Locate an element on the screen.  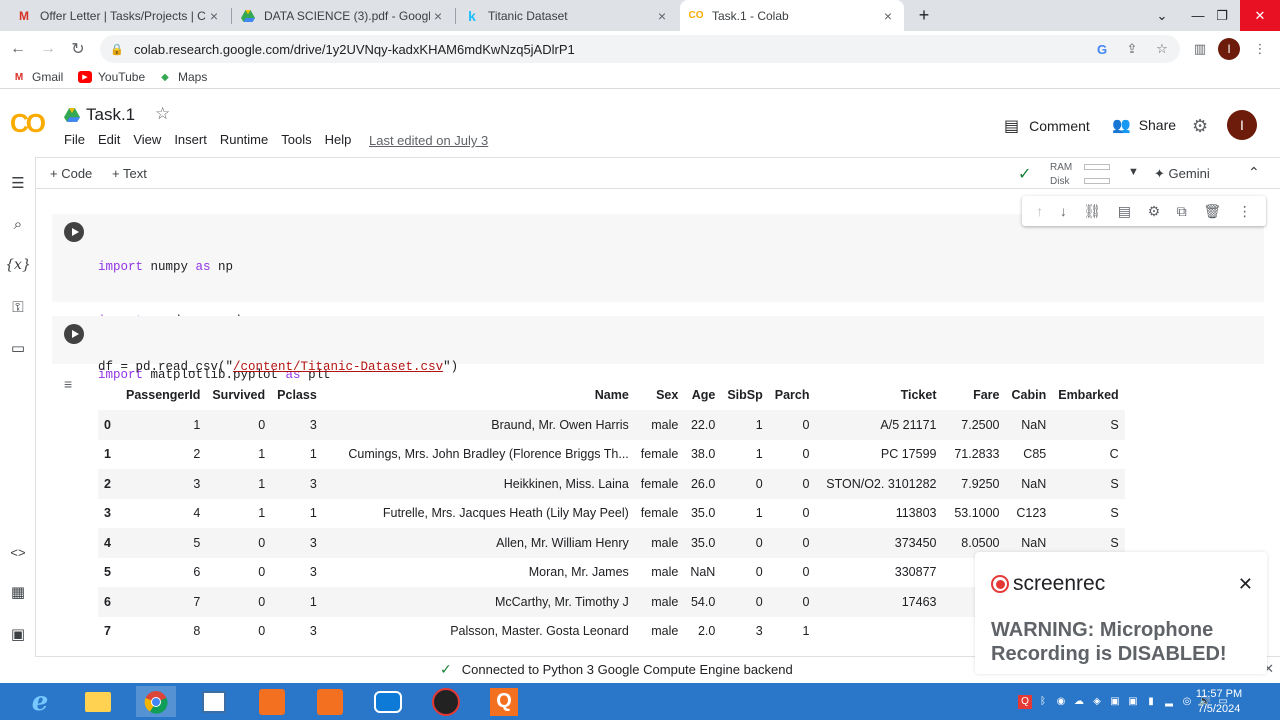
dropdown-arrow-icon: ▼ is located at coordinates (1133, 172).